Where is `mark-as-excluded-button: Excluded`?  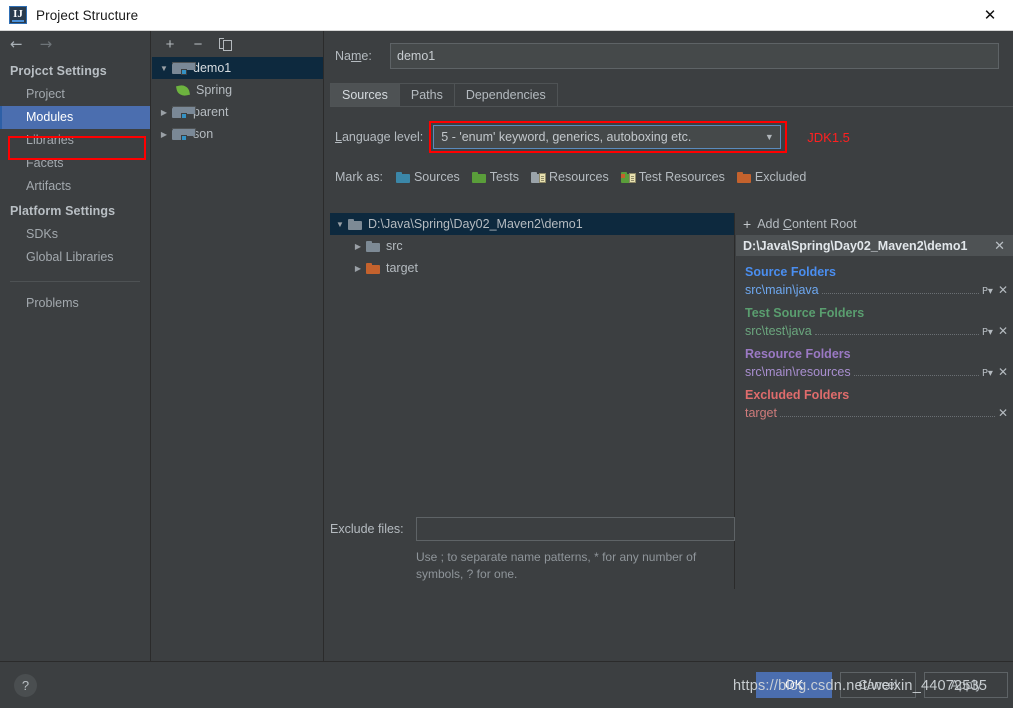 mark-as-excluded-button: Excluded is located at coordinates (771, 177).